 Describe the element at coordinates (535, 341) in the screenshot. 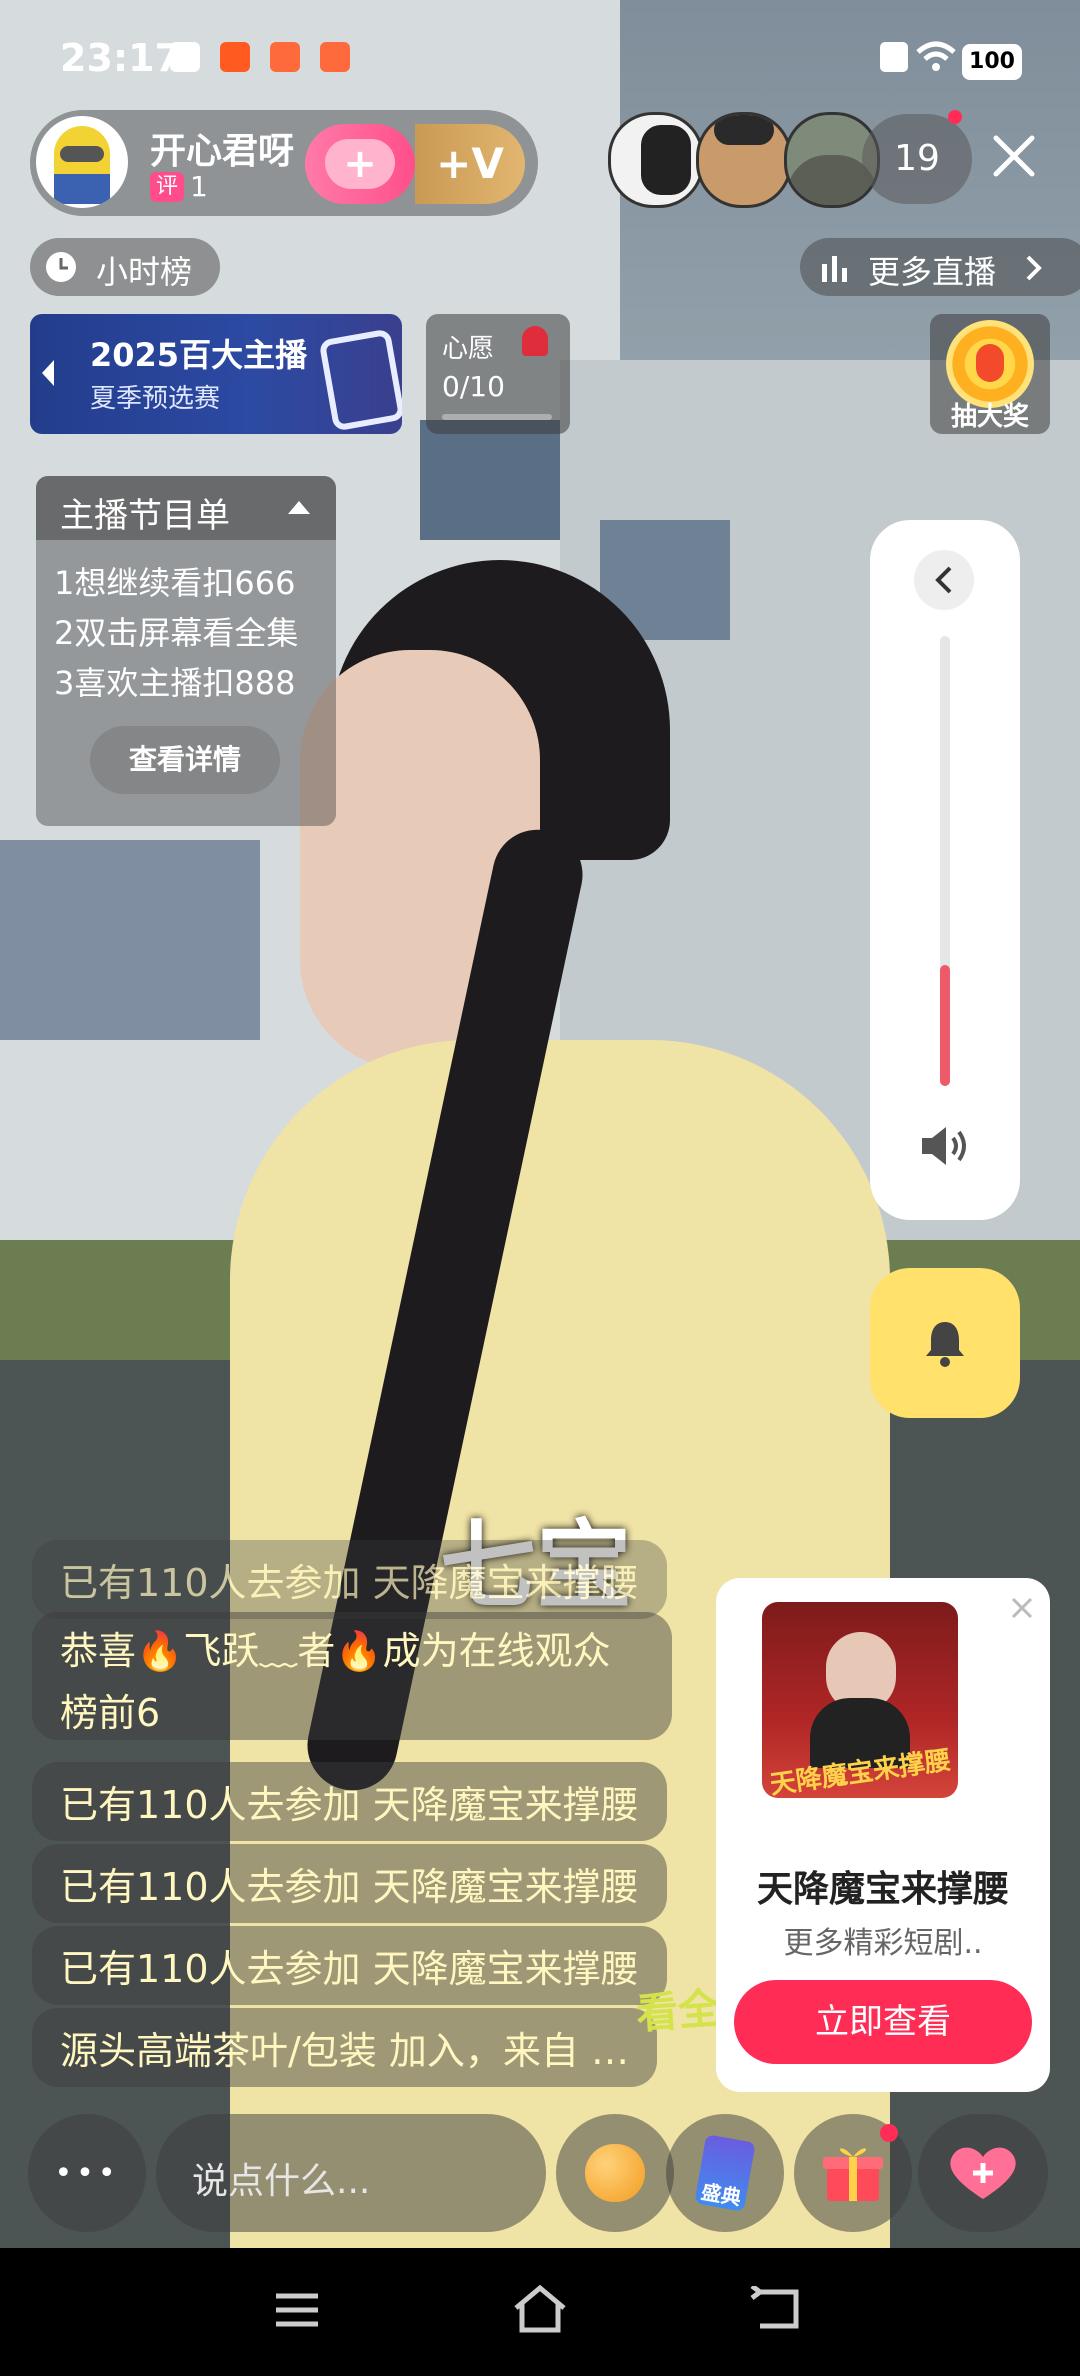

I see `rose-icon` at that location.